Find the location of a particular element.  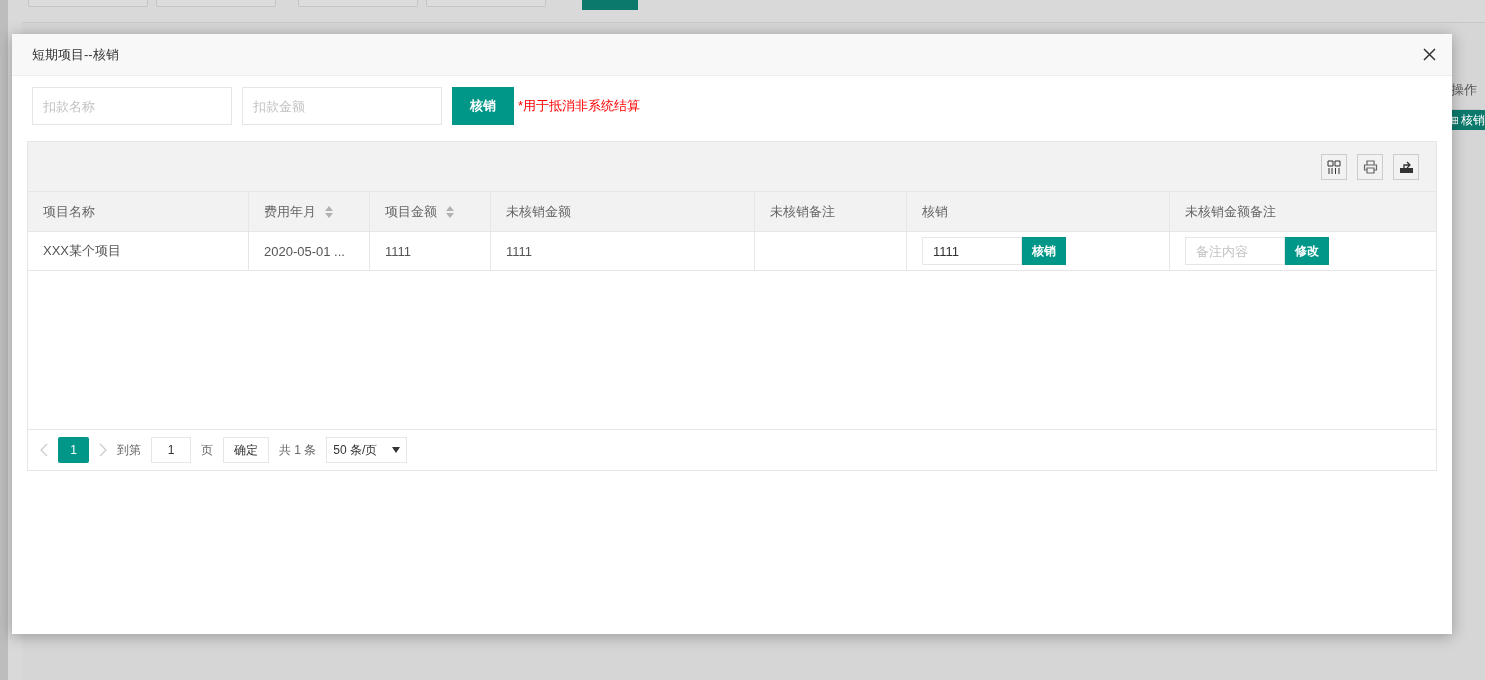

page-button: 1 is located at coordinates (73, 450).